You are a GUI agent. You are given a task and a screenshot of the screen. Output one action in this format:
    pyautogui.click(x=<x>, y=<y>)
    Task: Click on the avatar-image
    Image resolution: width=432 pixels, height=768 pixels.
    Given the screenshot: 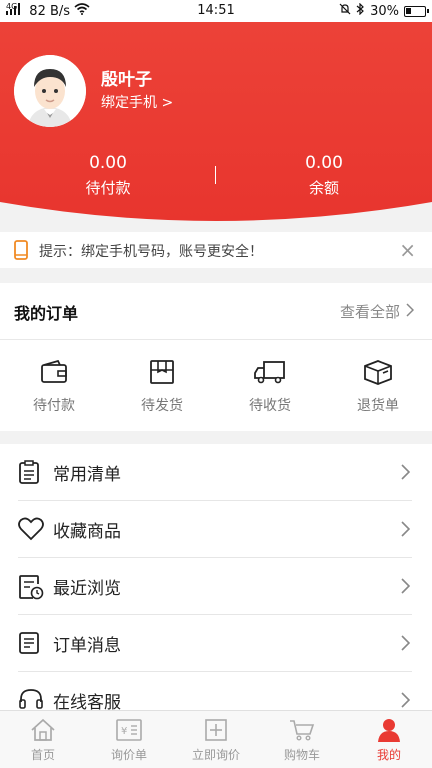 What is the action you would take?
    pyautogui.click(x=50, y=91)
    